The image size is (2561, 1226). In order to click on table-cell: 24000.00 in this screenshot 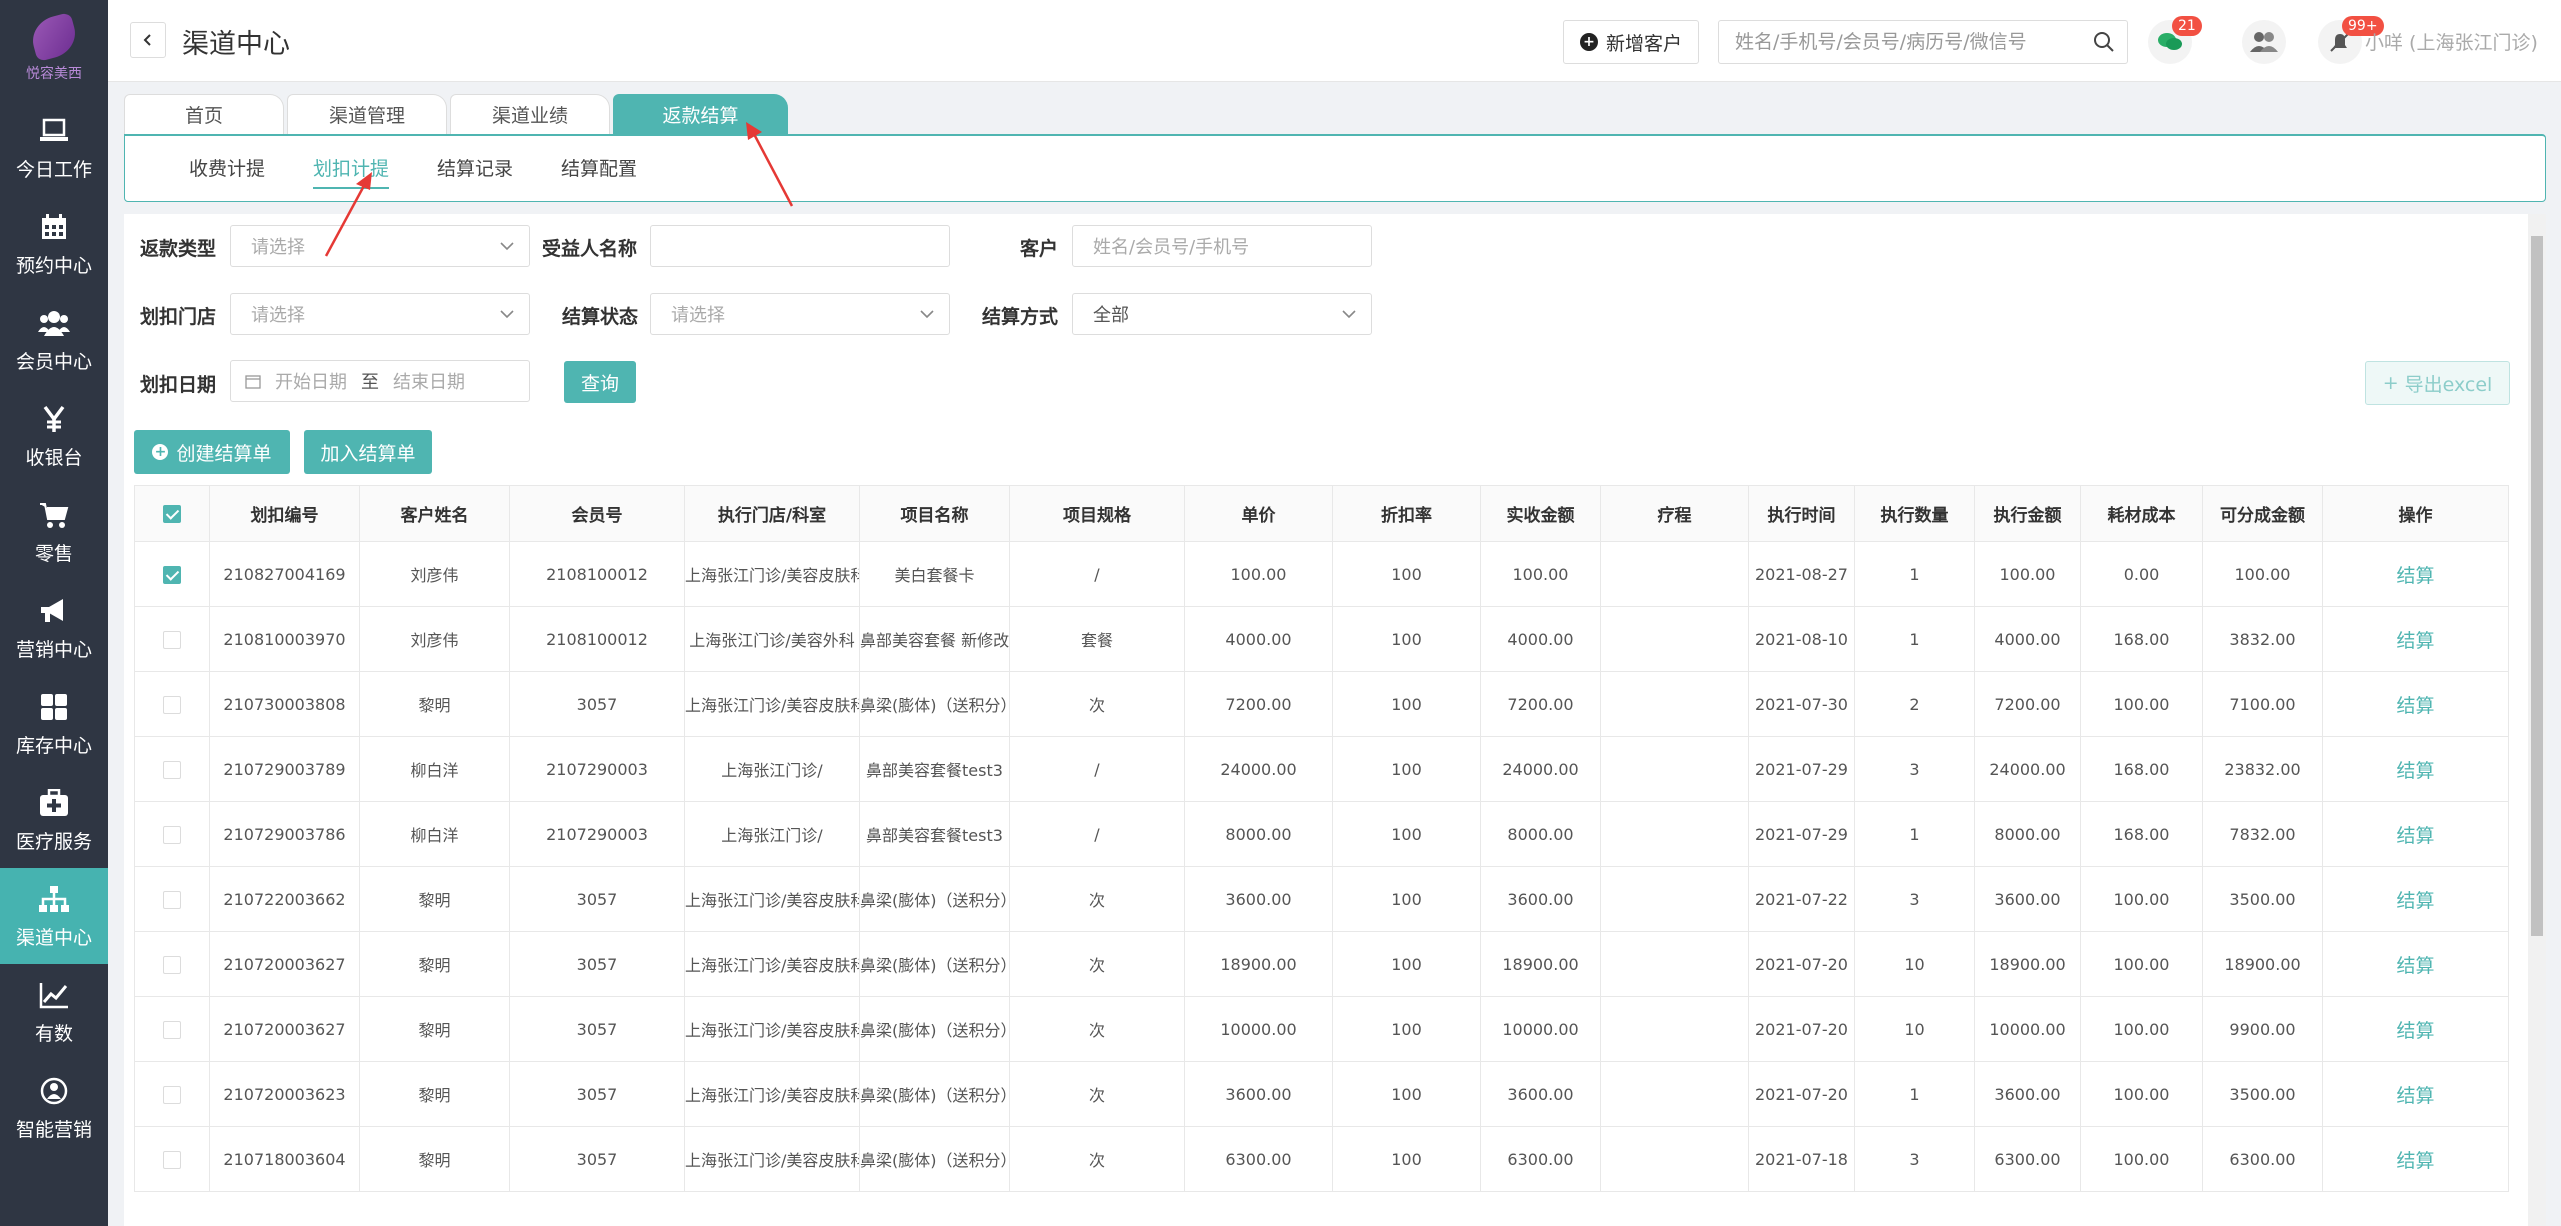, I will do `click(2027, 769)`.